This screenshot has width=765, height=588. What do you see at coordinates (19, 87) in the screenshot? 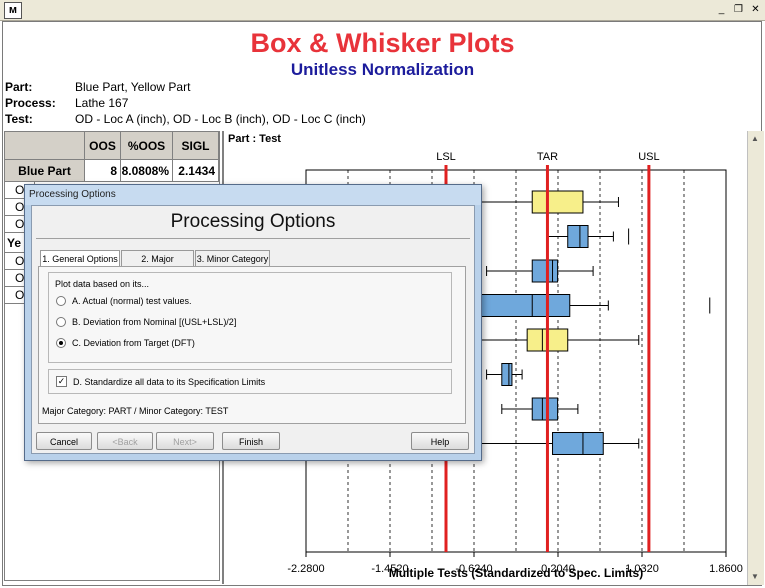
I see `part-label: Part:` at bounding box center [19, 87].